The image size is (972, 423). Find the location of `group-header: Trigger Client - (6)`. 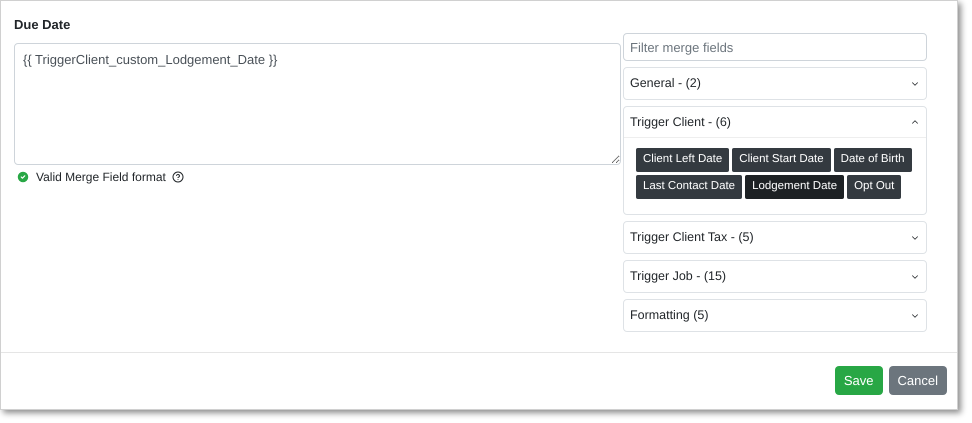

group-header: Trigger Client - (6) is located at coordinates (775, 122).